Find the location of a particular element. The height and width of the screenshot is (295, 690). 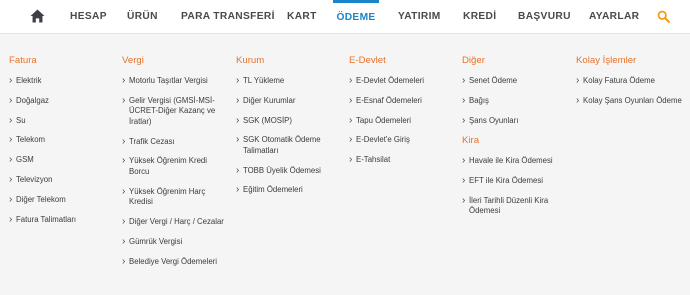

nav-hesap: HESAP is located at coordinates (88, 17).